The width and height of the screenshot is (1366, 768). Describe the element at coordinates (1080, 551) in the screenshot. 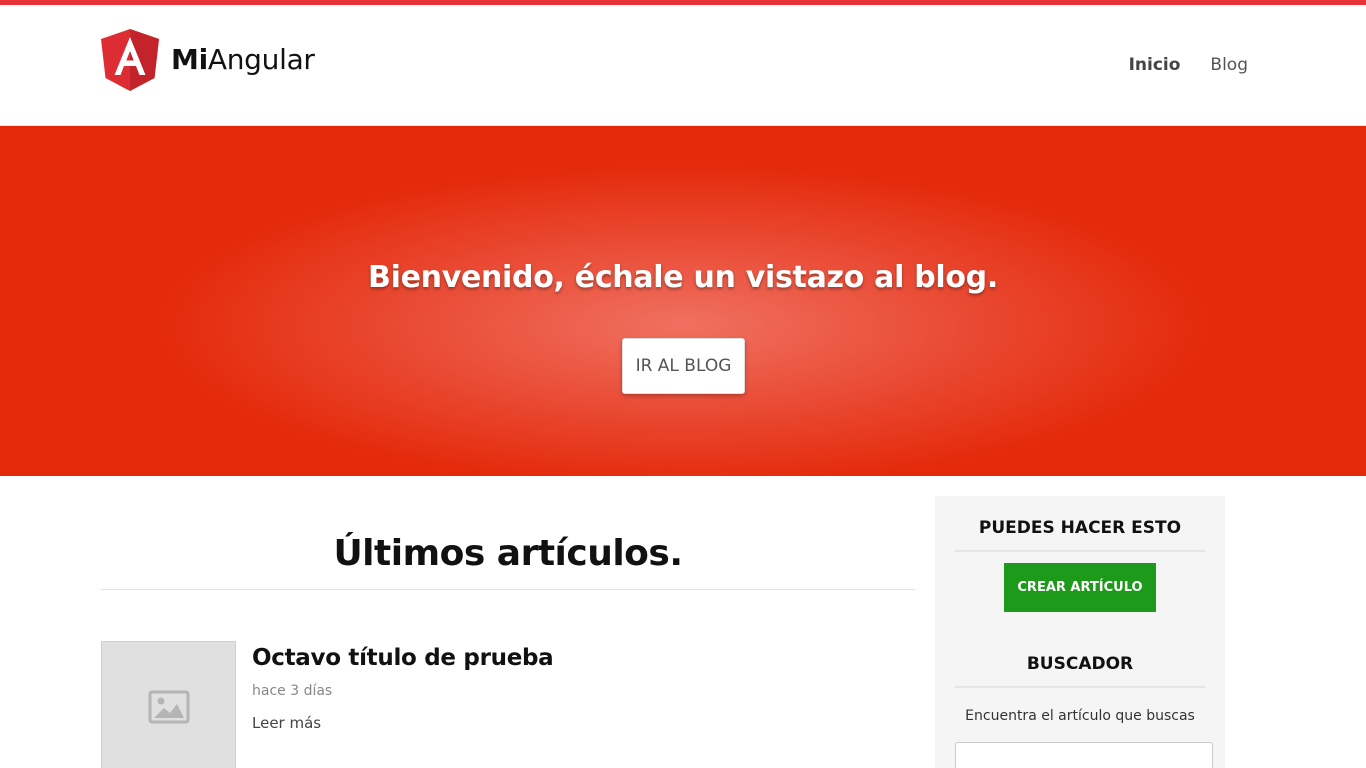

I see `actions-divider` at that location.